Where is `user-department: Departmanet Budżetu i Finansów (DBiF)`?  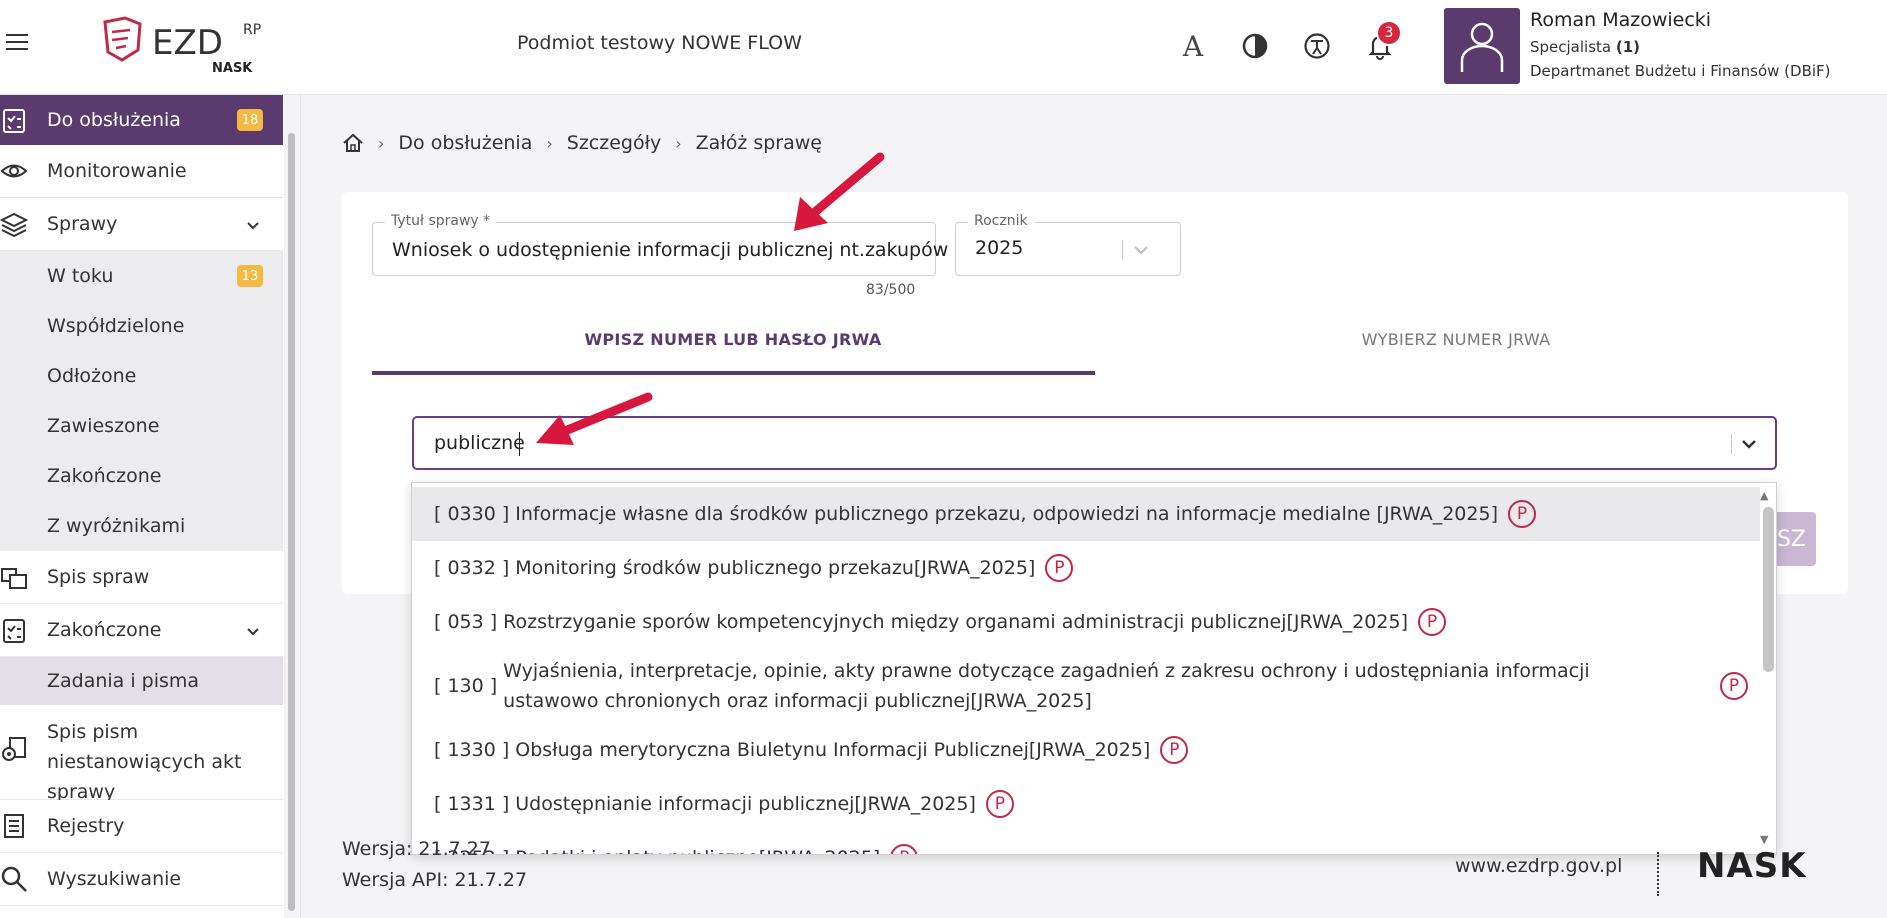
user-department: Departmanet Budżetu i Finansów (DBiF) is located at coordinates (1680, 71).